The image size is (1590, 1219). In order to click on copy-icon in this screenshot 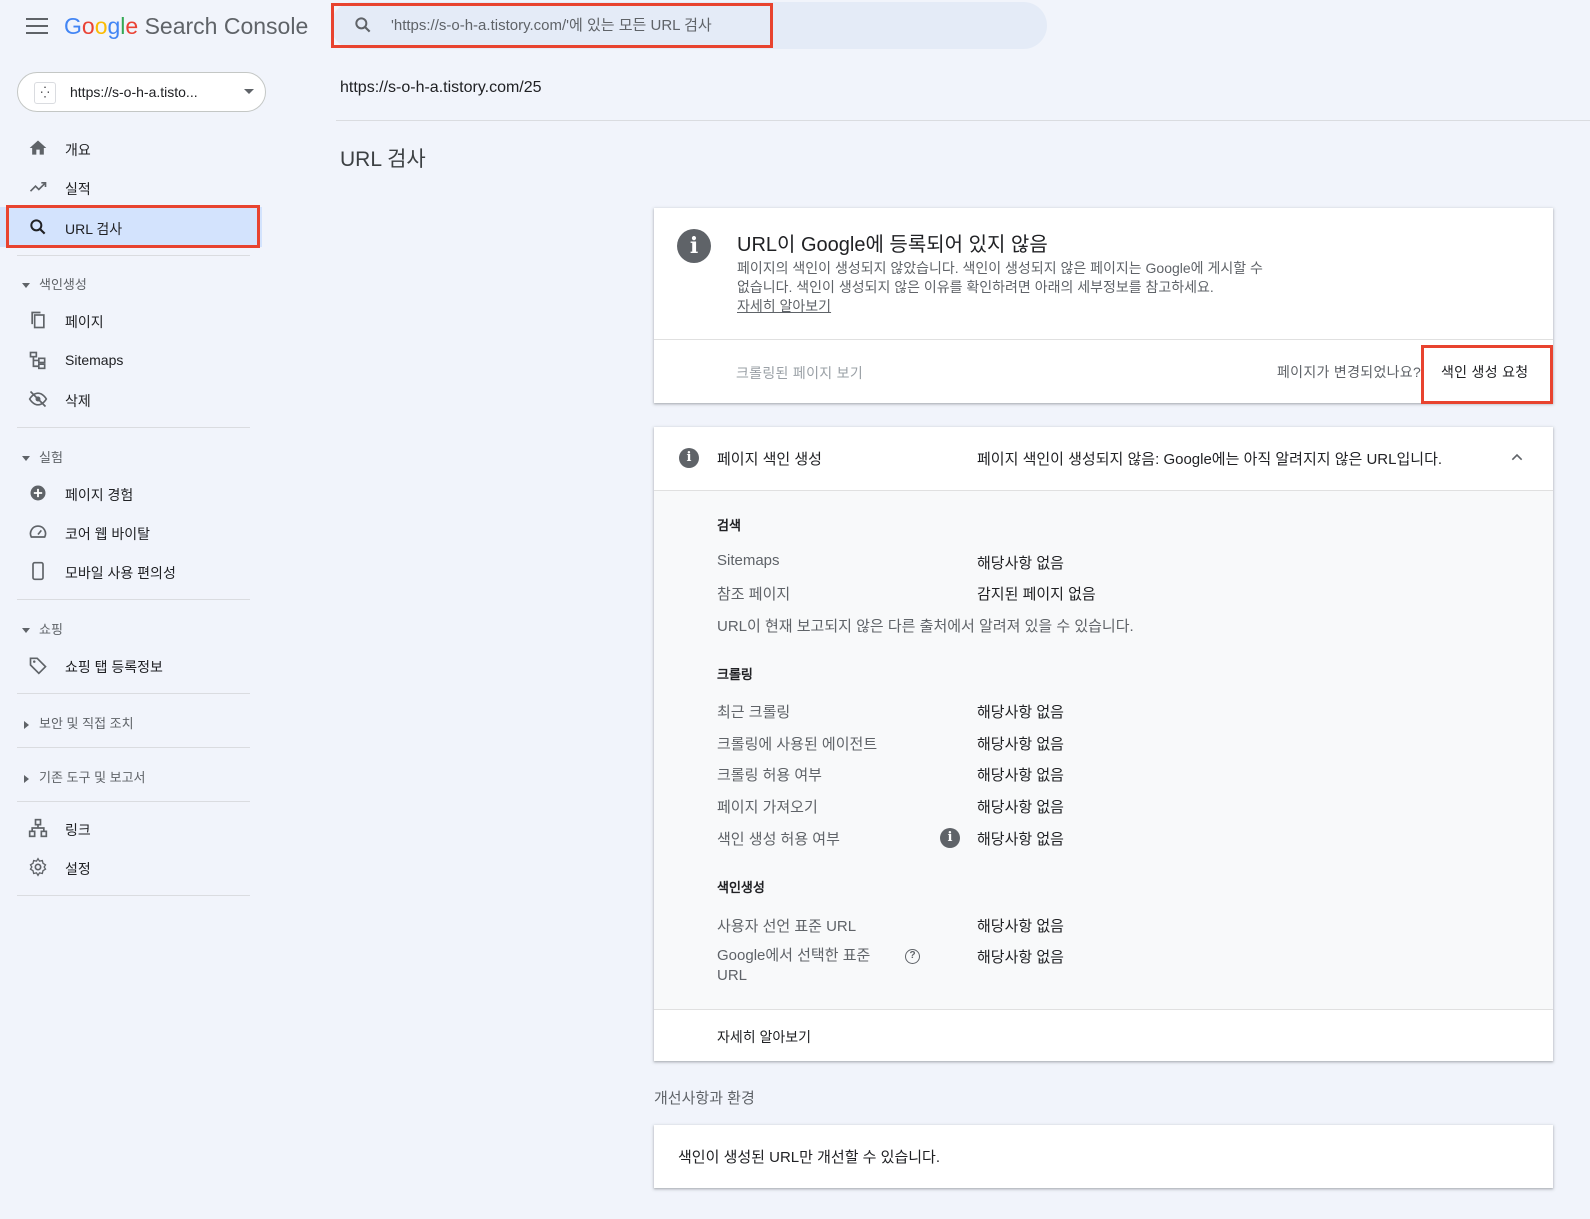, I will do `click(38, 320)`.